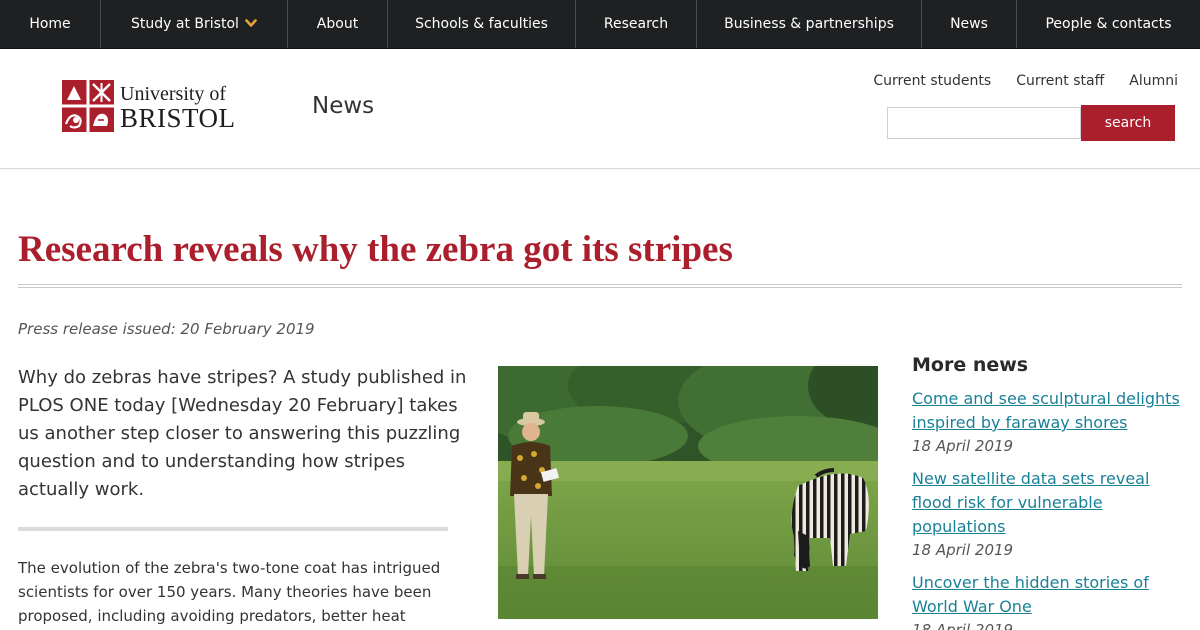  I want to click on nav-home: Home, so click(50, 24).